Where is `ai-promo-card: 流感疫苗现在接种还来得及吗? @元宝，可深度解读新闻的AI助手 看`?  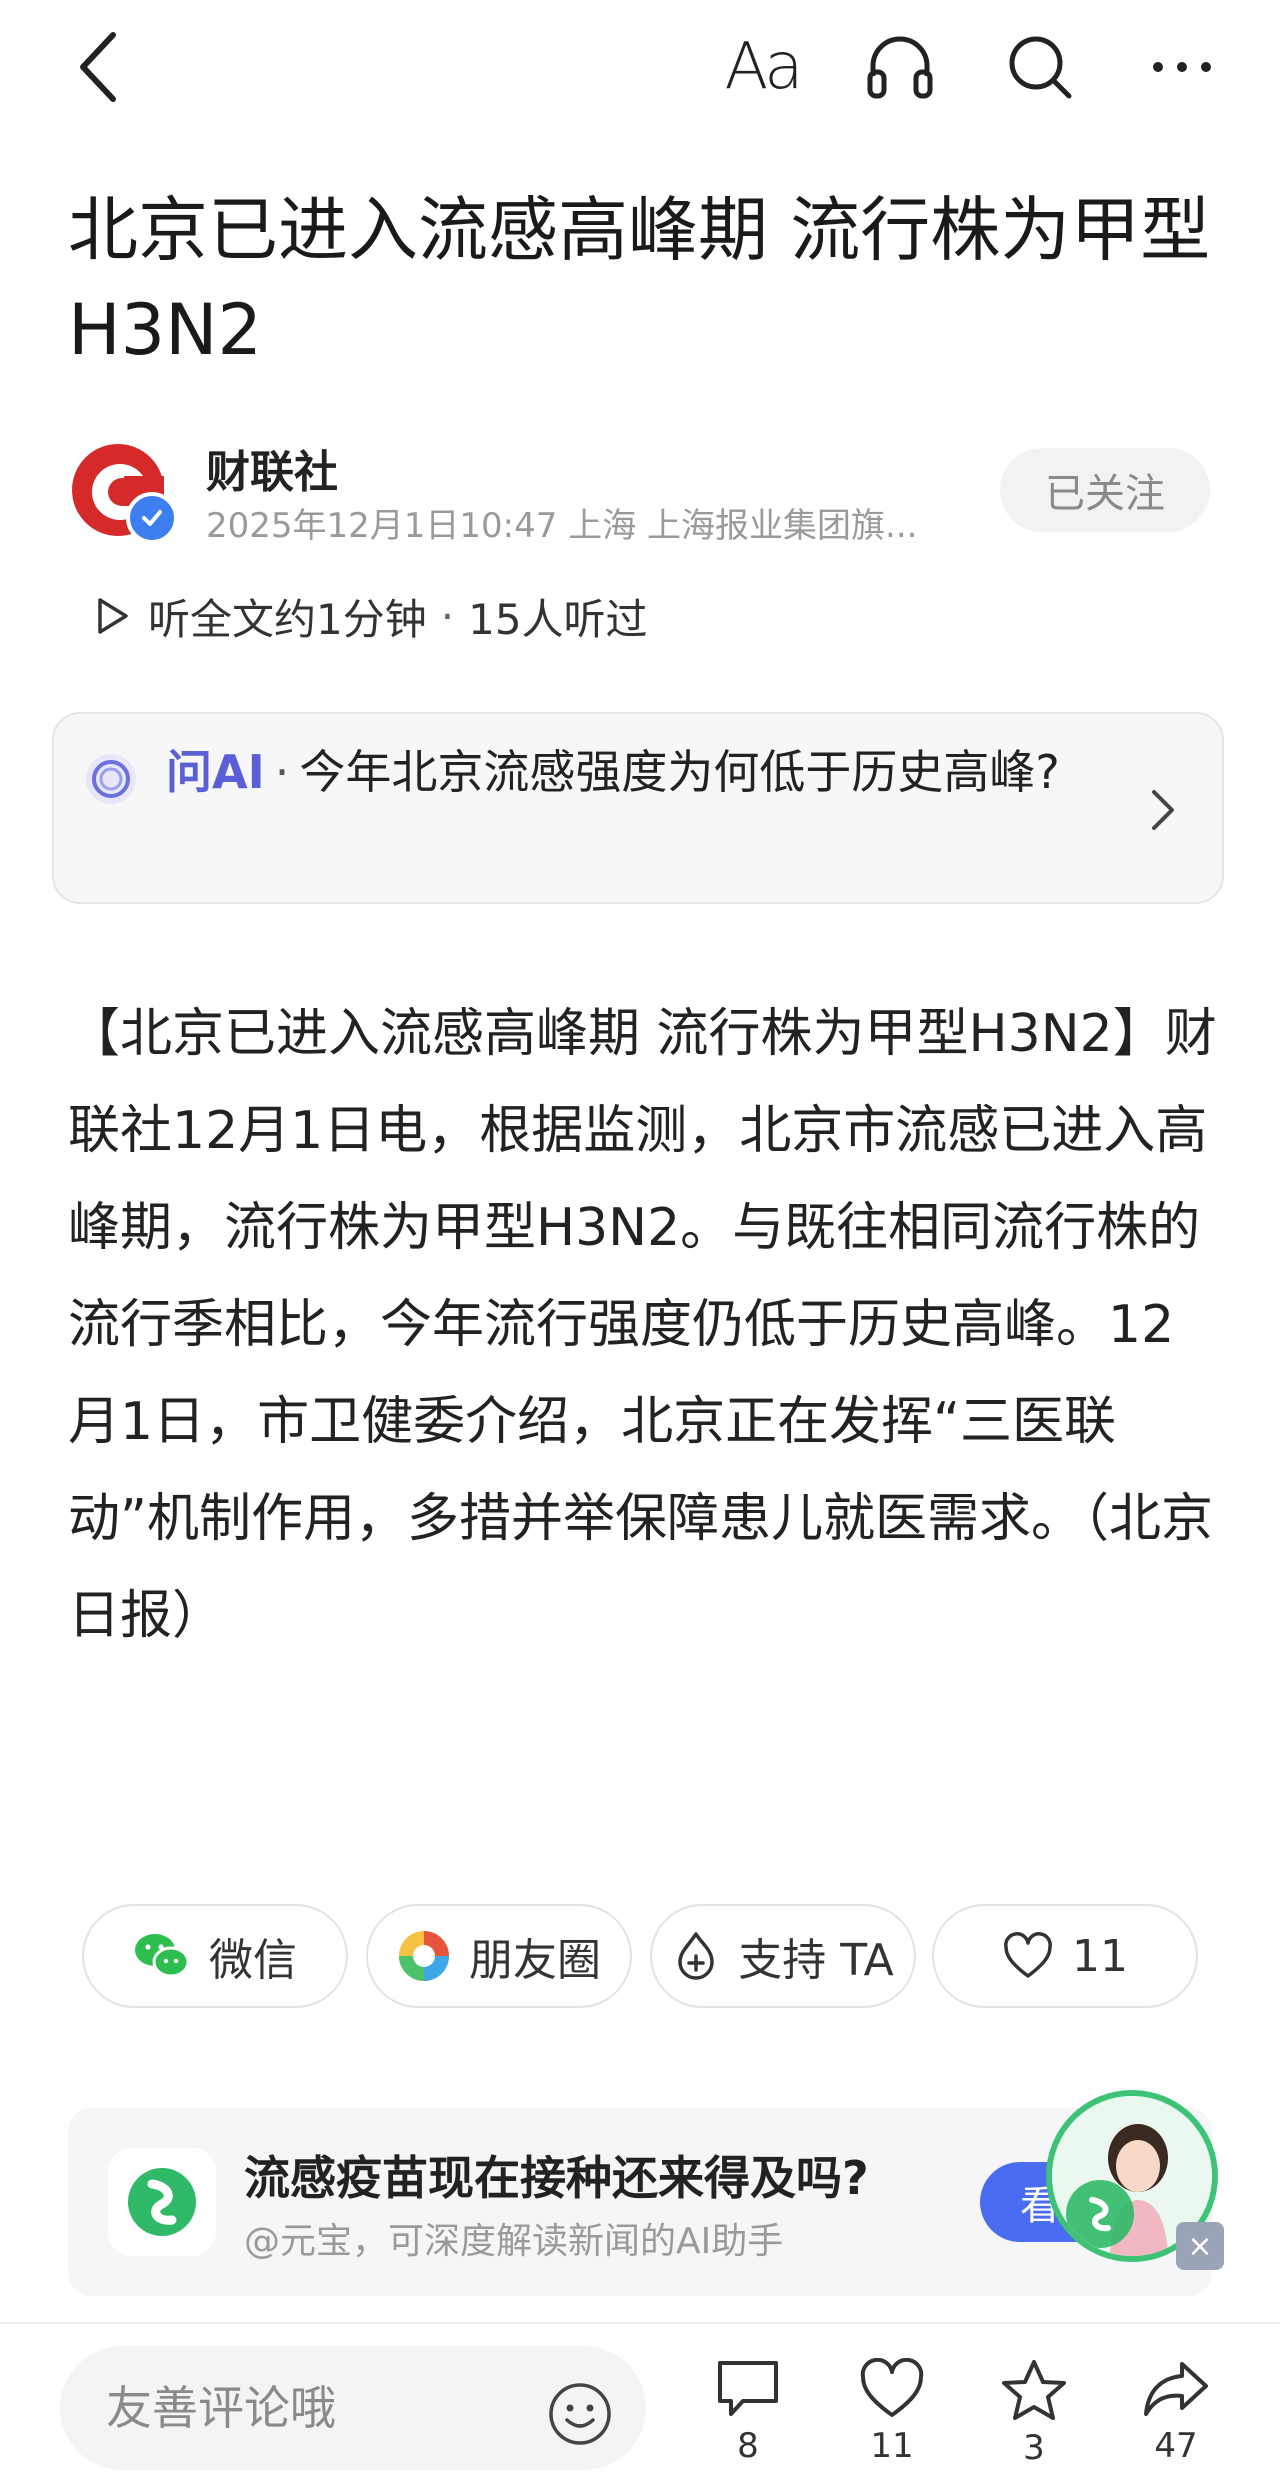 ai-promo-card: 流感疫苗现在接种还来得及吗? @元宝，可深度解读新闻的AI助手 看 is located at coordinates (640, 2202).